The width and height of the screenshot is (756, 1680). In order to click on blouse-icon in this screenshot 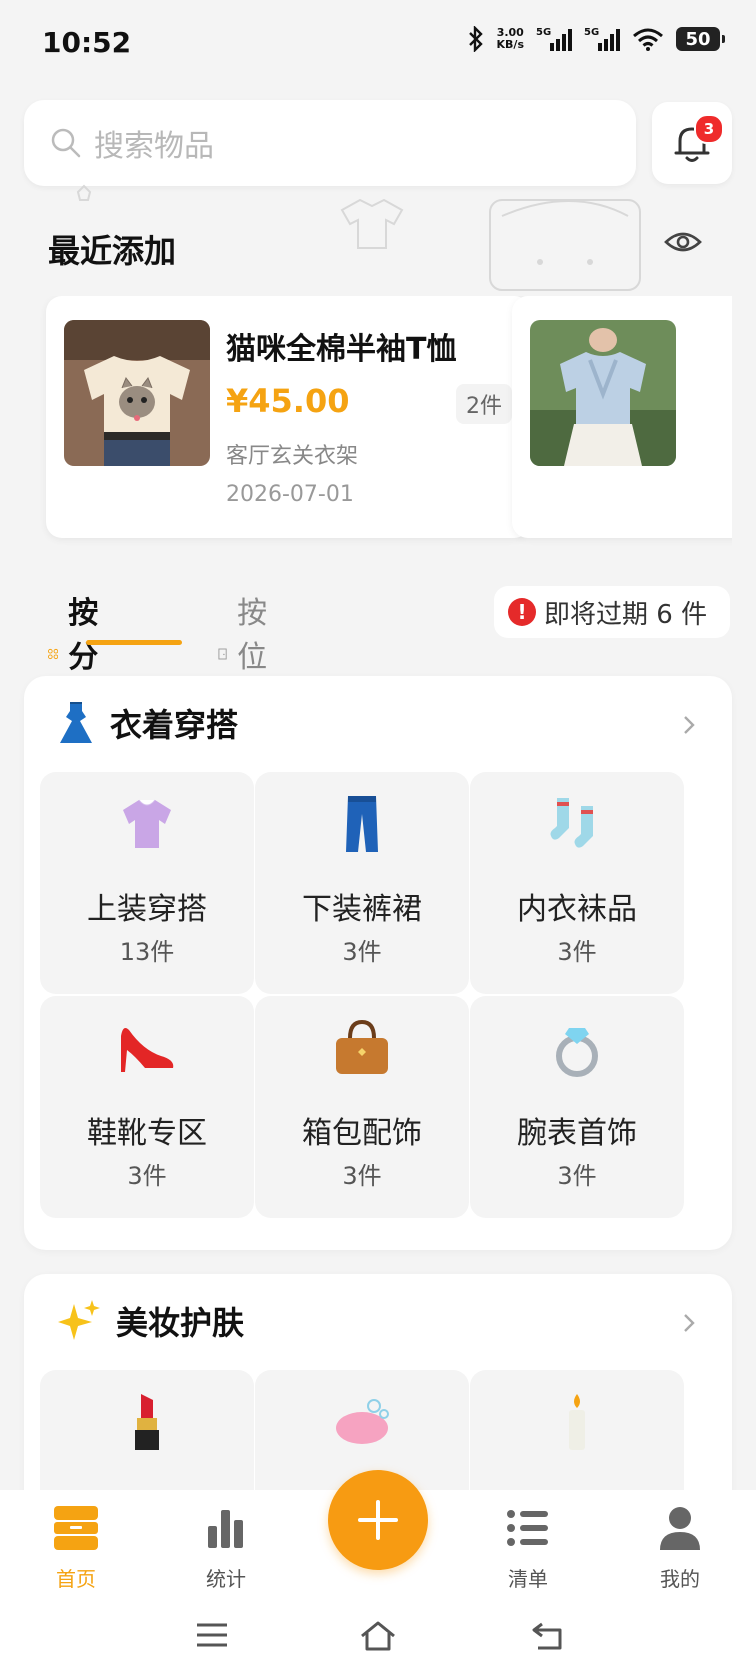, I will do `click(147, 823)`.